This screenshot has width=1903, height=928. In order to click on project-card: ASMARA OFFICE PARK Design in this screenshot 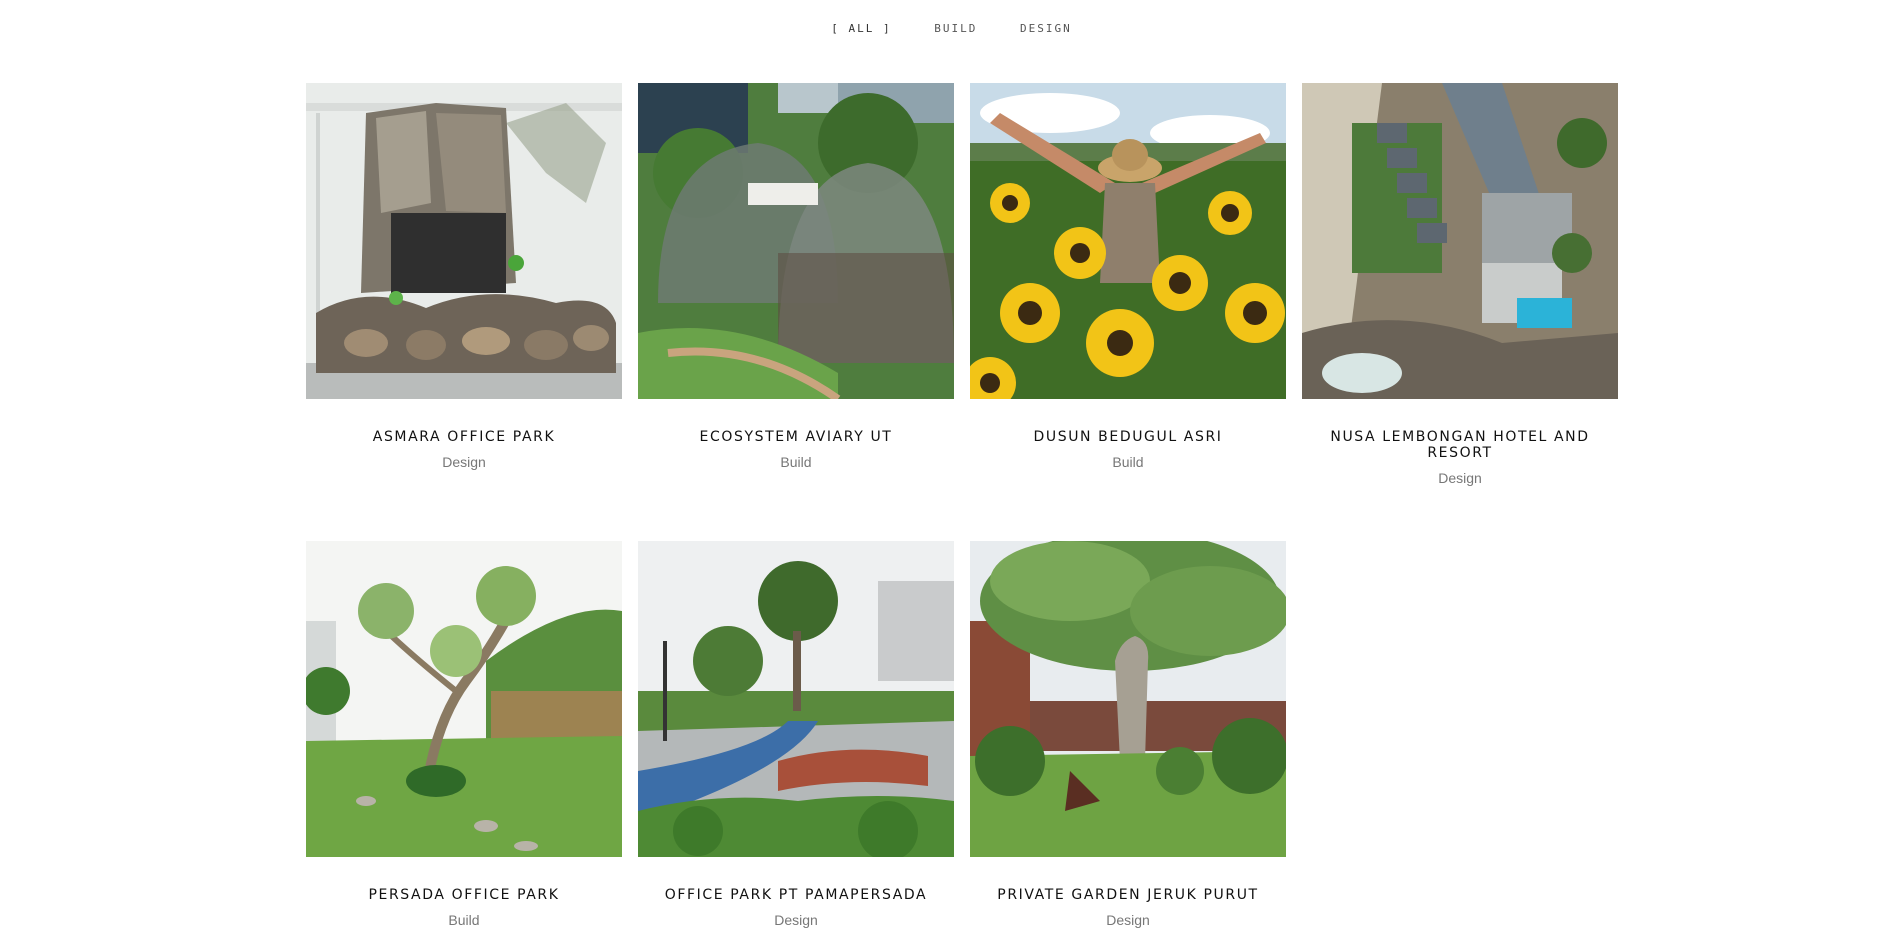, I will do `click(464, 284)`.